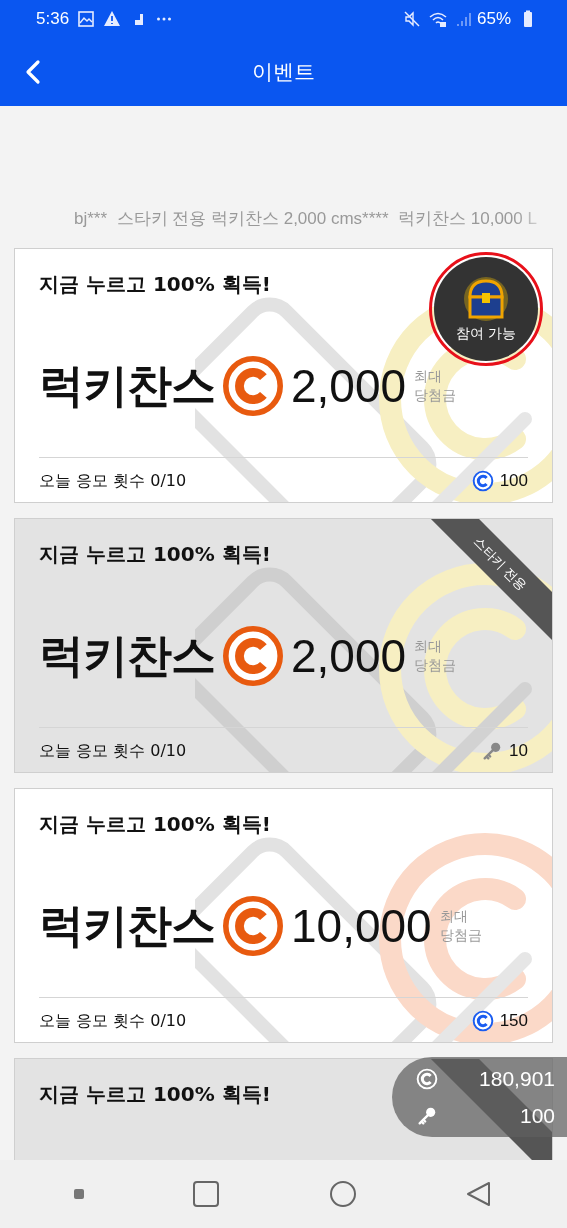  I want to click on wifi-icon, so click(437, 19).